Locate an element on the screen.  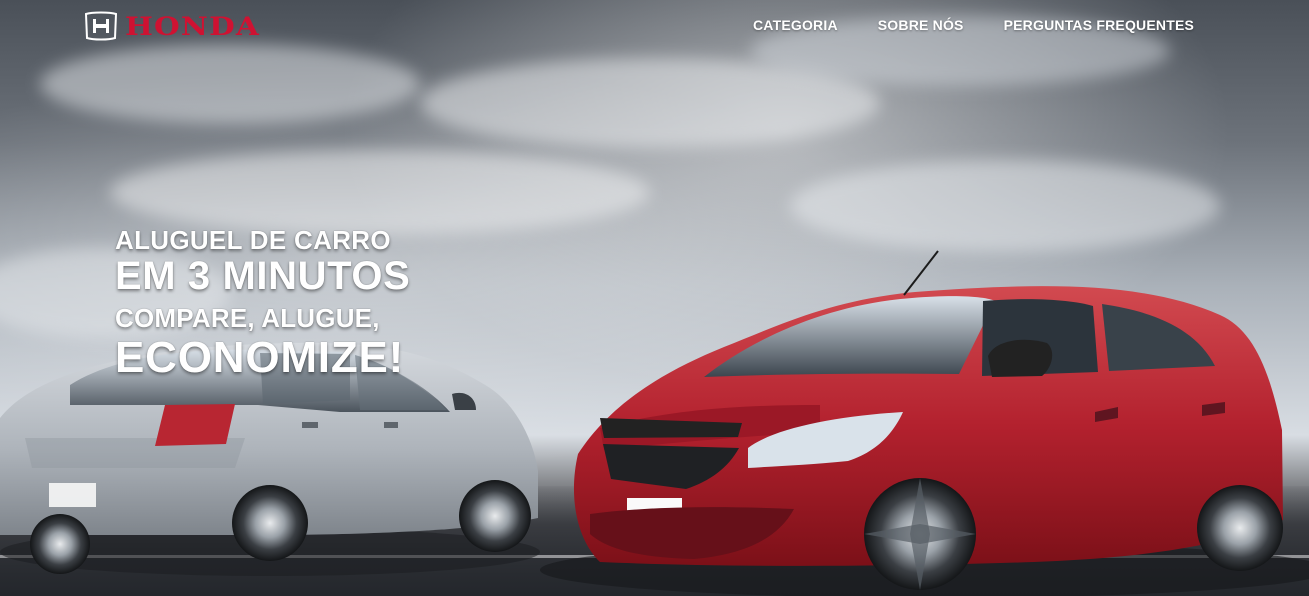
hero-line-3: COMPARE, ALUGUE, is located at coordinates (247, 317).